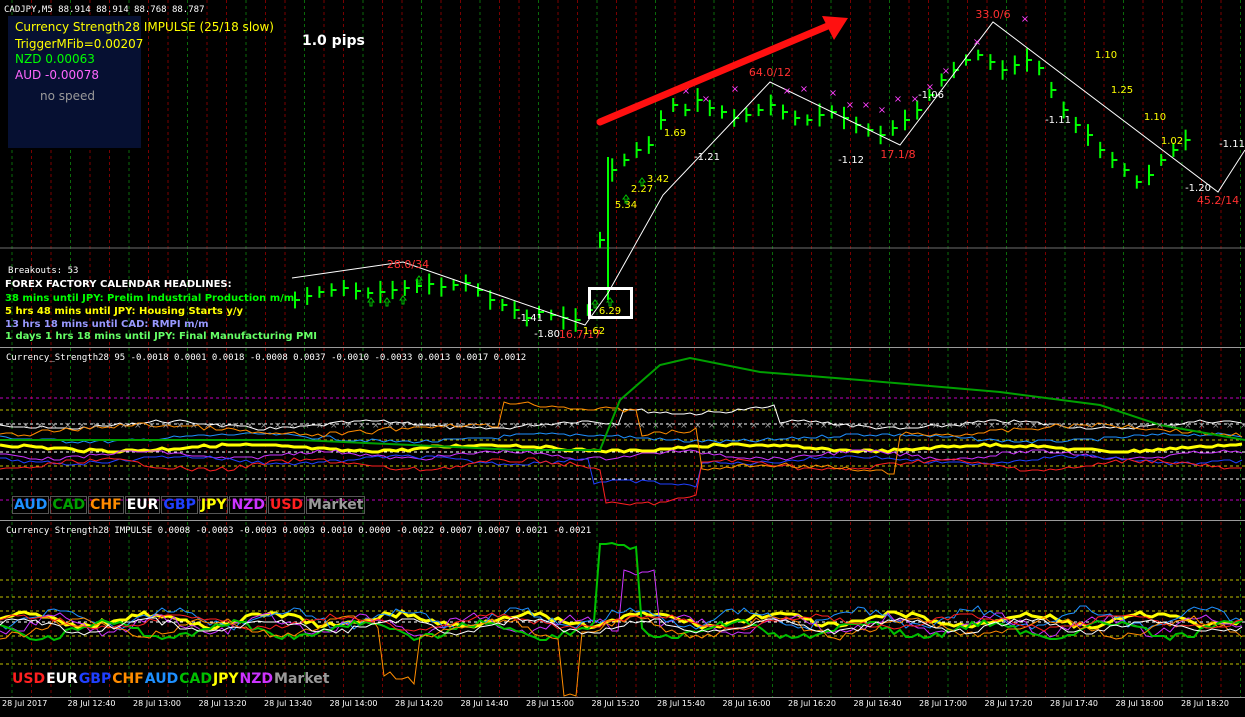 The image size is (1245, 717). I want to click on up-arrow-icon, so click(371, 302).